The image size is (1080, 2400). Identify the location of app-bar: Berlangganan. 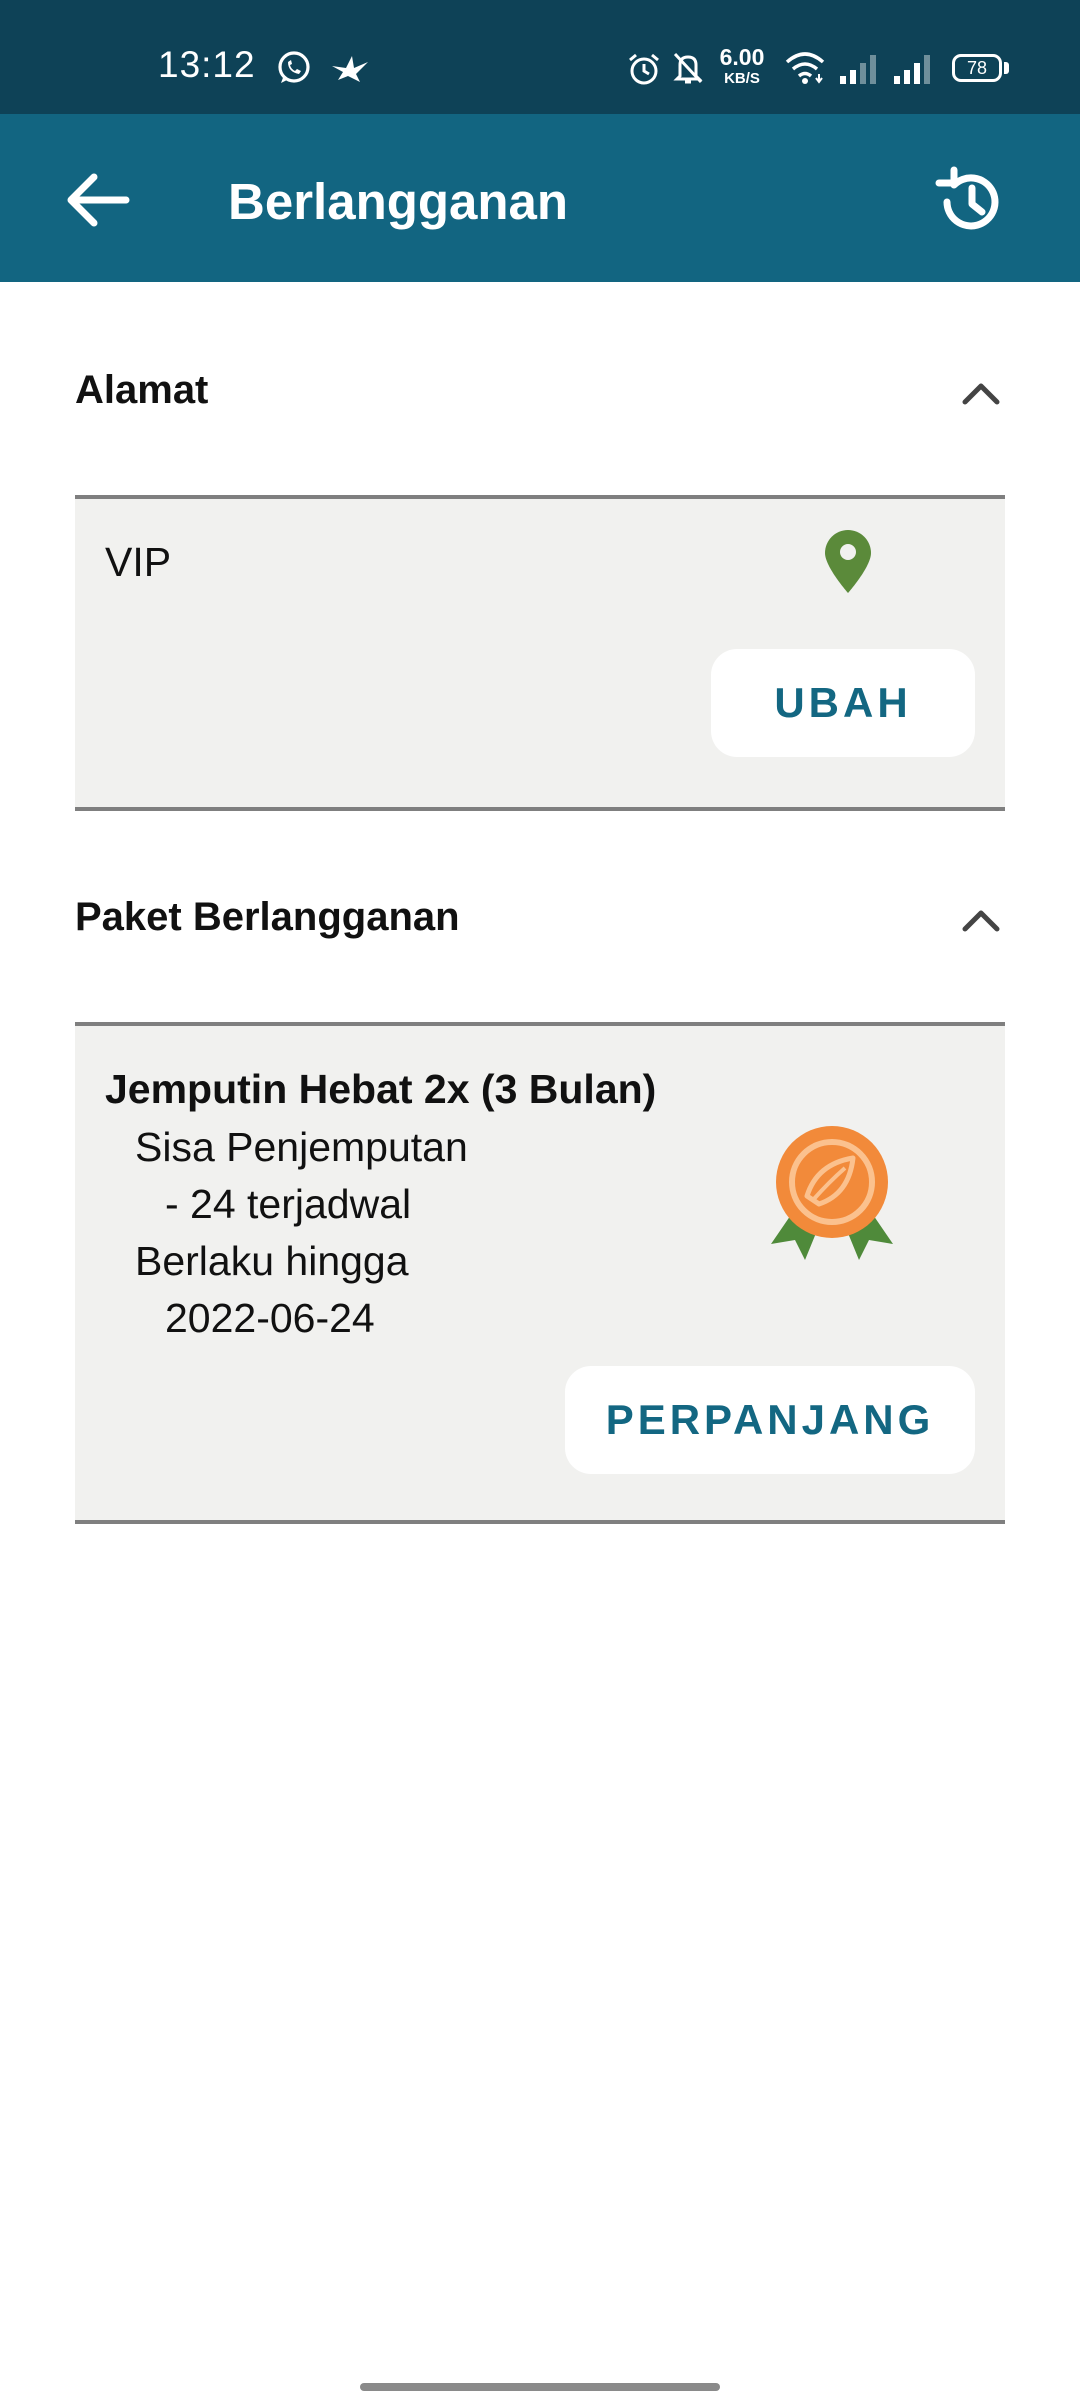
(540, 198).